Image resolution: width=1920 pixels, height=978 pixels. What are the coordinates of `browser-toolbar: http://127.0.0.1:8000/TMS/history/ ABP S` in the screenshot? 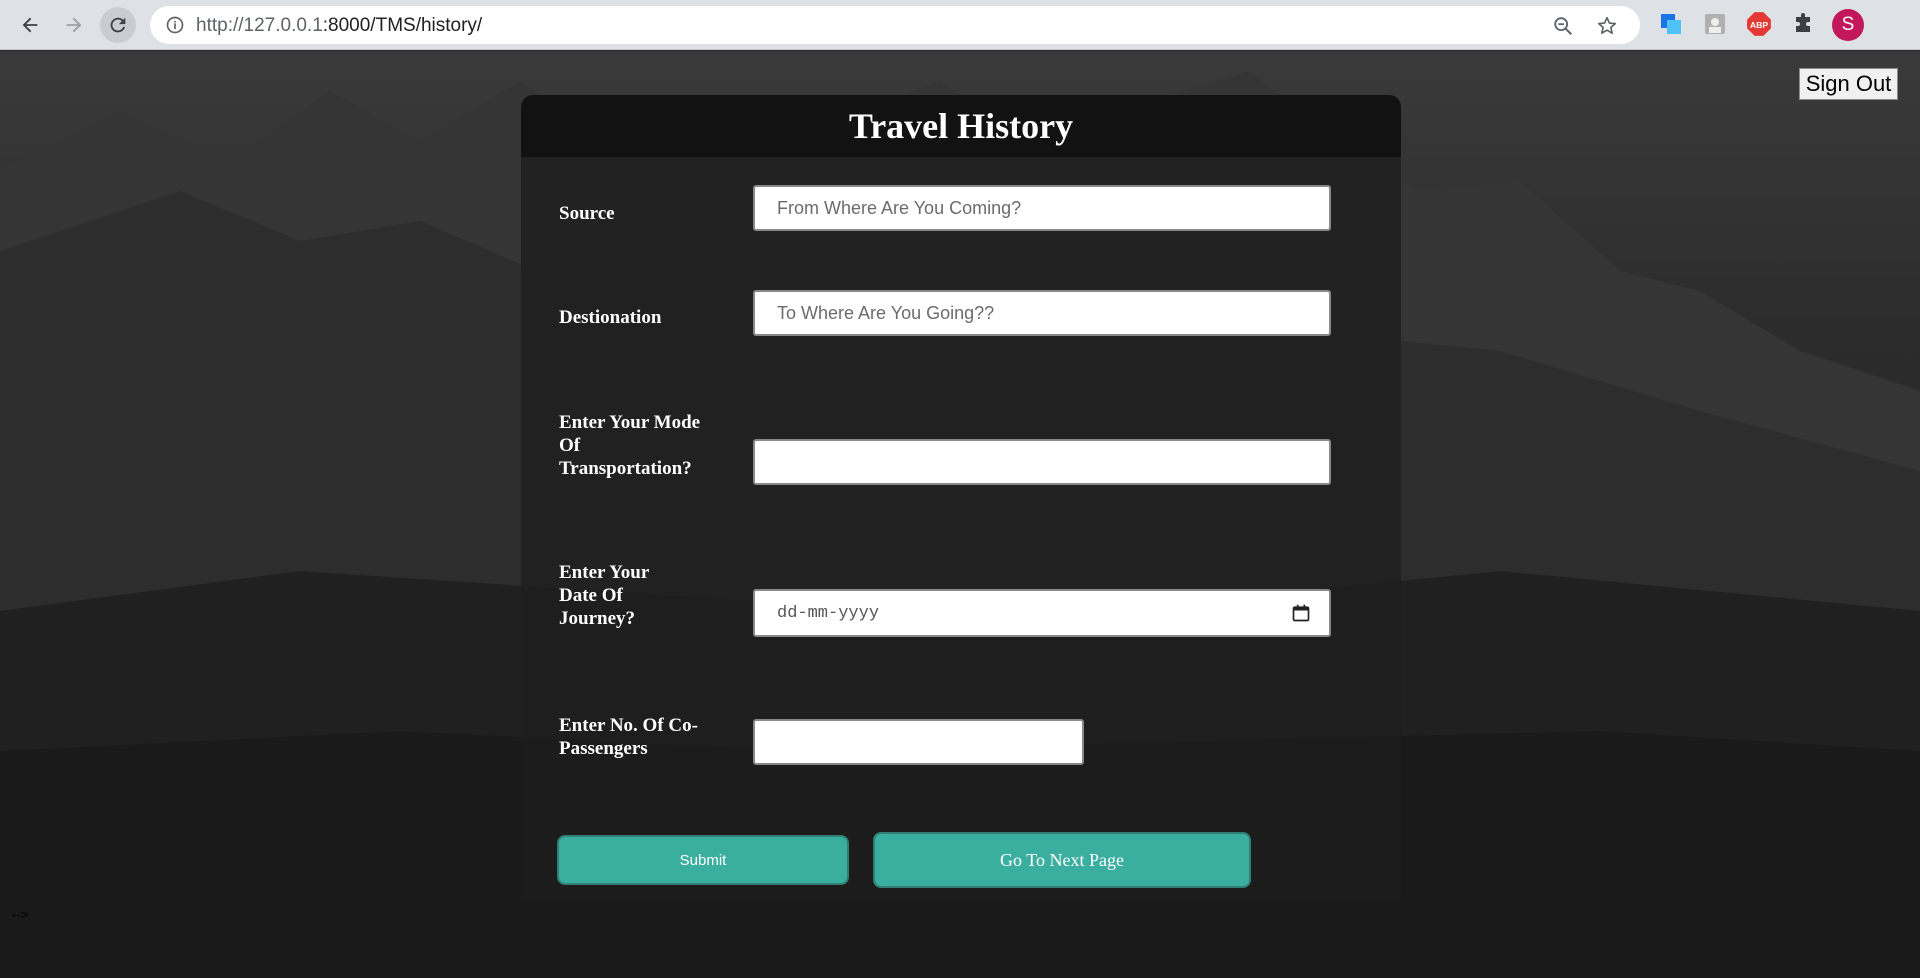 It's located at (960, 25).